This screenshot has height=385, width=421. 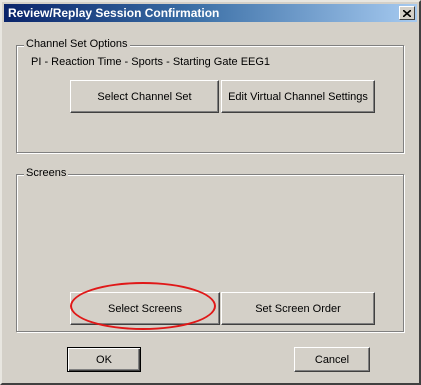 I want to click on set-screen-order-button: Set Screen Order, so click(x=298, y=308).